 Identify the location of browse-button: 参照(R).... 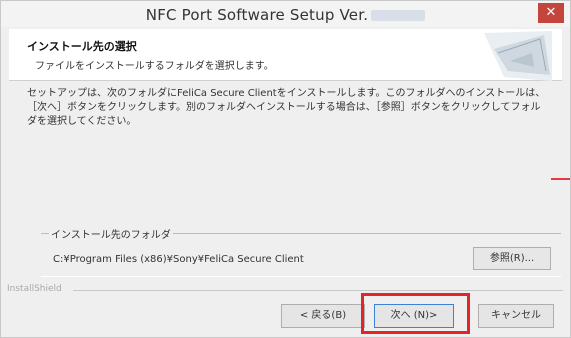
(512, 258).